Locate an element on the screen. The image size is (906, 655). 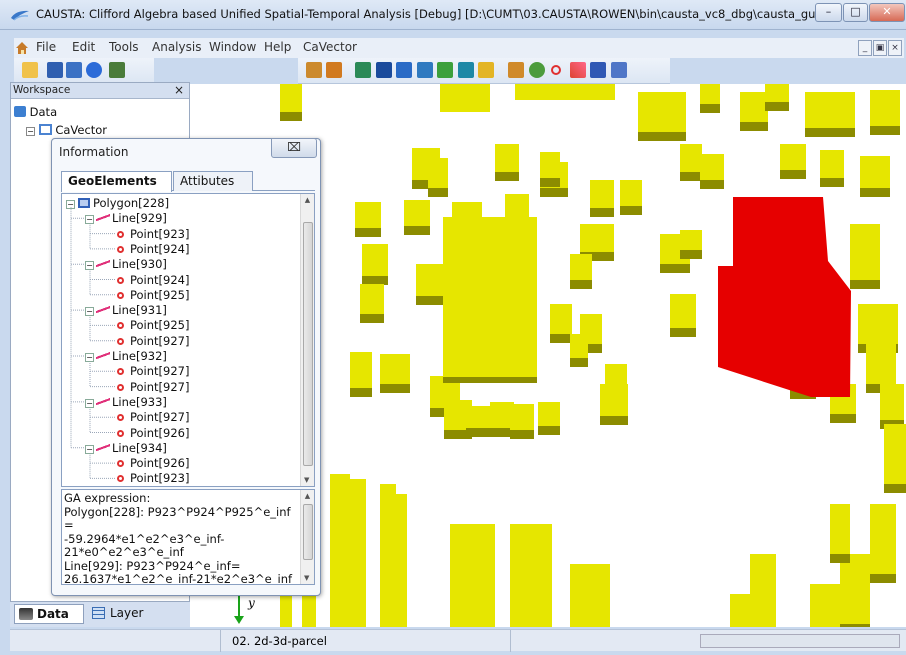
tree-node-point: Point[925] is located at coordinates (153, 325).